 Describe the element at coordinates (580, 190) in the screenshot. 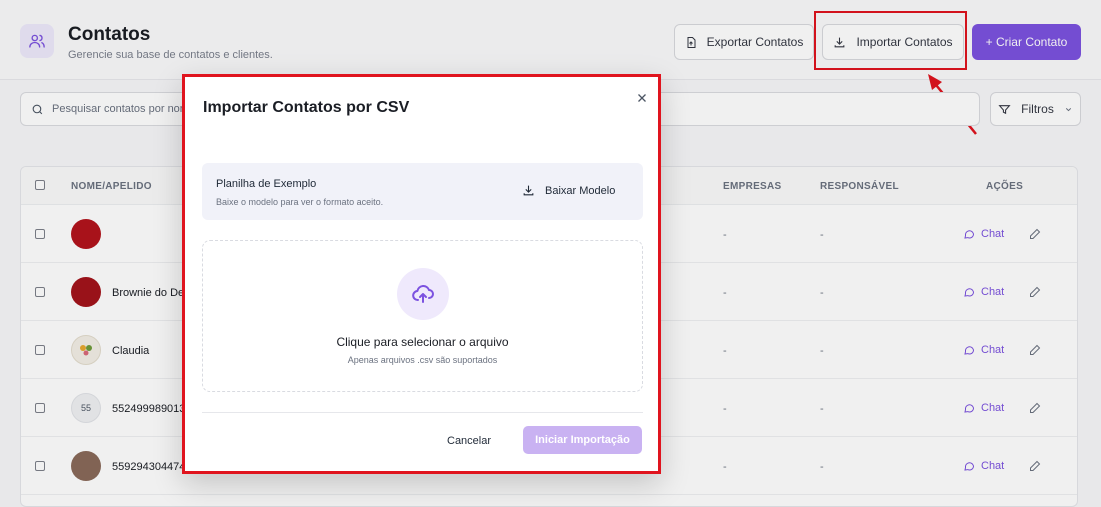

I see `download-template-label: Baixar Modelo` at that location.